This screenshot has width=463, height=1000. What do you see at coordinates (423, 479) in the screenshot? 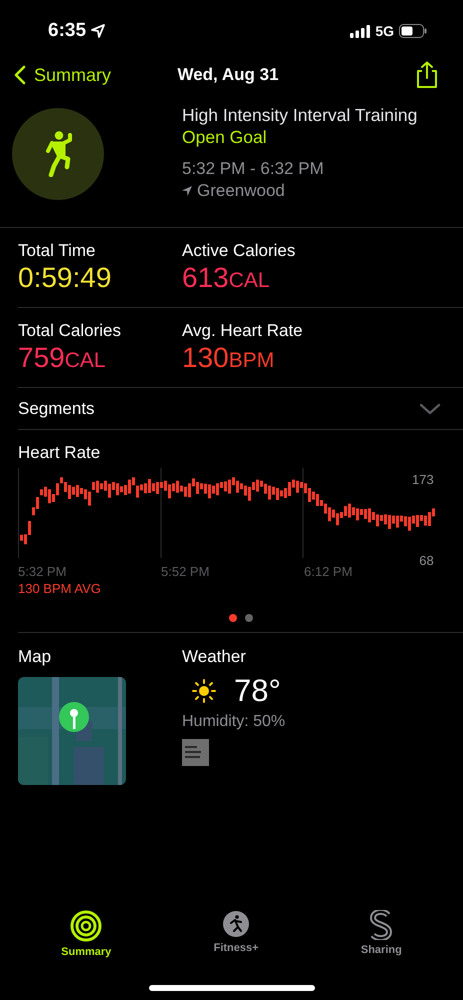
I see `axis-label: 173` at bounding box center [423, 479].